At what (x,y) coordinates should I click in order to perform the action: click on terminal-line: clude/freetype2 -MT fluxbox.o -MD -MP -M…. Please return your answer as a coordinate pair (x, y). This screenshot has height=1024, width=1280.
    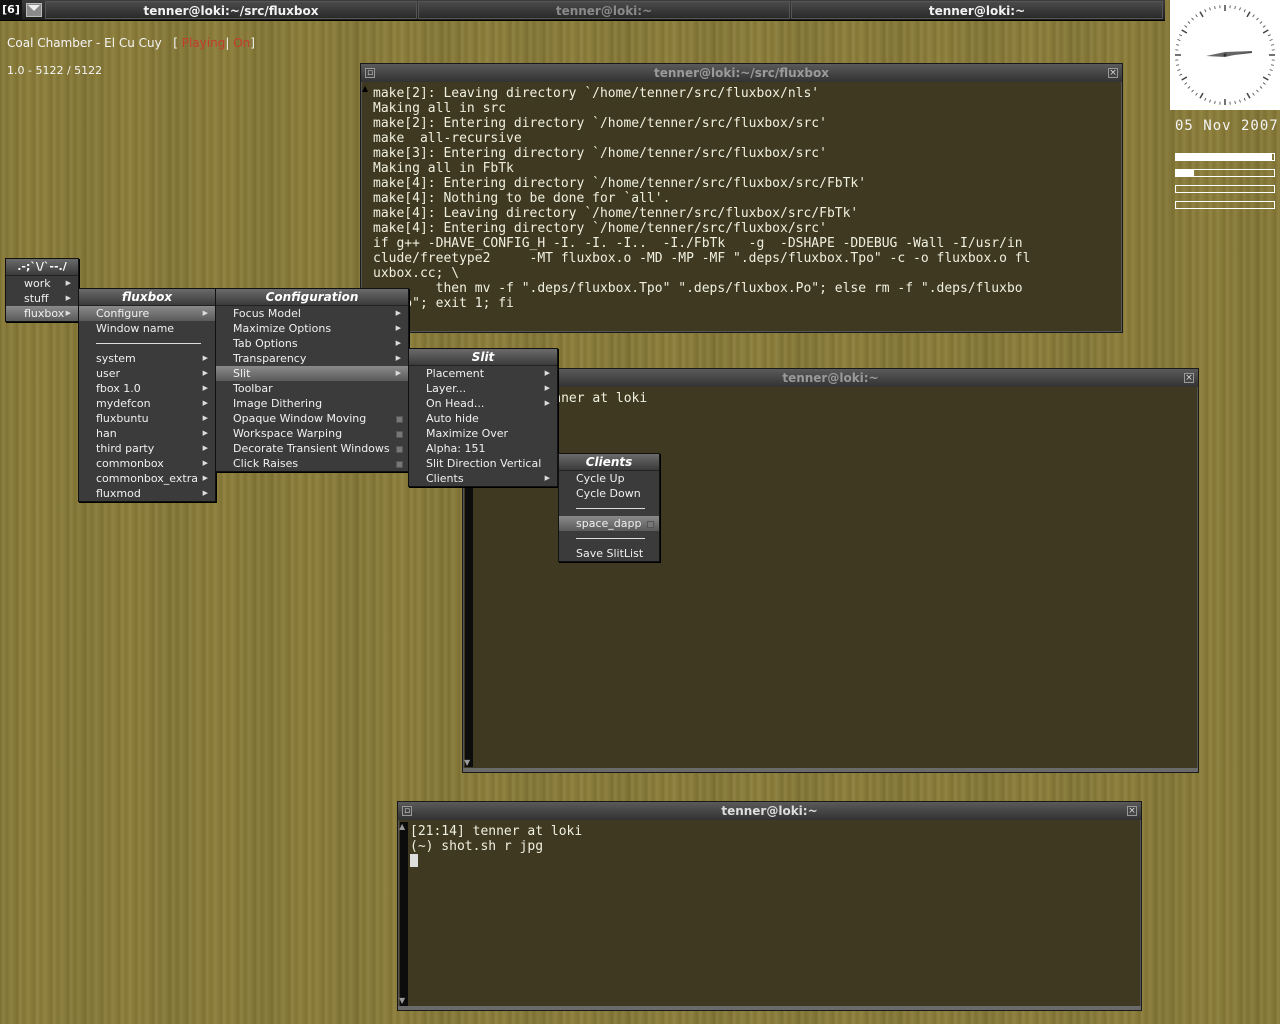
    Looking at the image, I should click on (702, 258).